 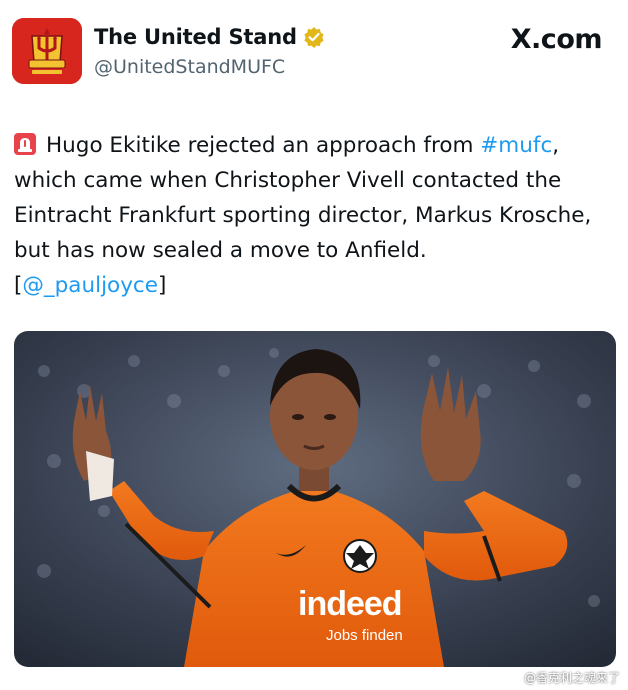 What do you see at coordinates (189, 67) in the screenshot?
I see `handle: @UnitedStandMUFC` at bounding box center [189, 67].